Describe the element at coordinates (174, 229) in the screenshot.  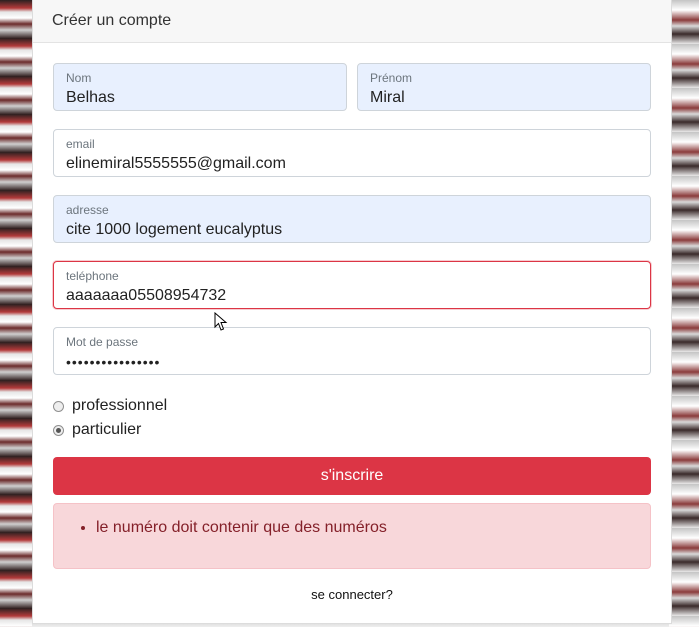
I see `adresse-value: cite 1000 logement eucalyptus` at that location.